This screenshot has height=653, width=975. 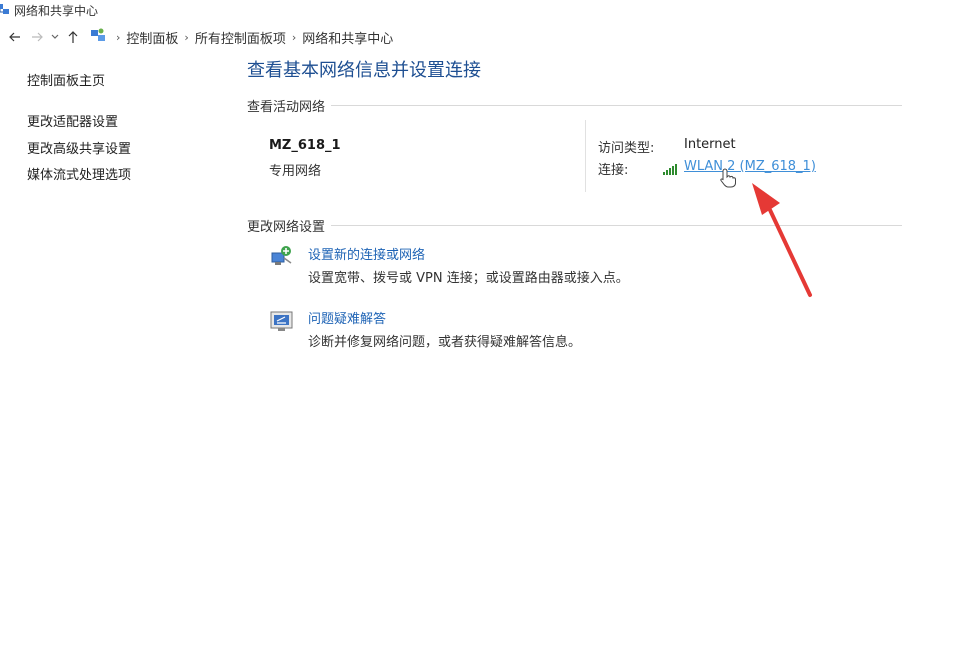 What do you see at coordinates (780, 239) in the screenshot?
I see `red-arrow-icon` at bounding box center [780, 239].